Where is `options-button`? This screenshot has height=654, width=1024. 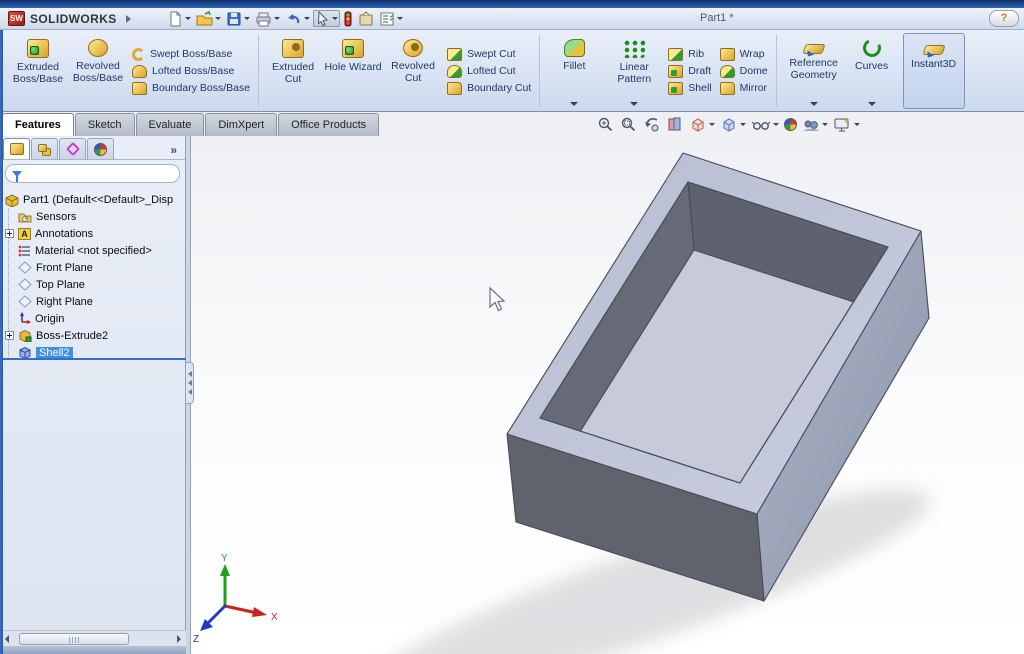
options-button is located at coordinates (391, 19).